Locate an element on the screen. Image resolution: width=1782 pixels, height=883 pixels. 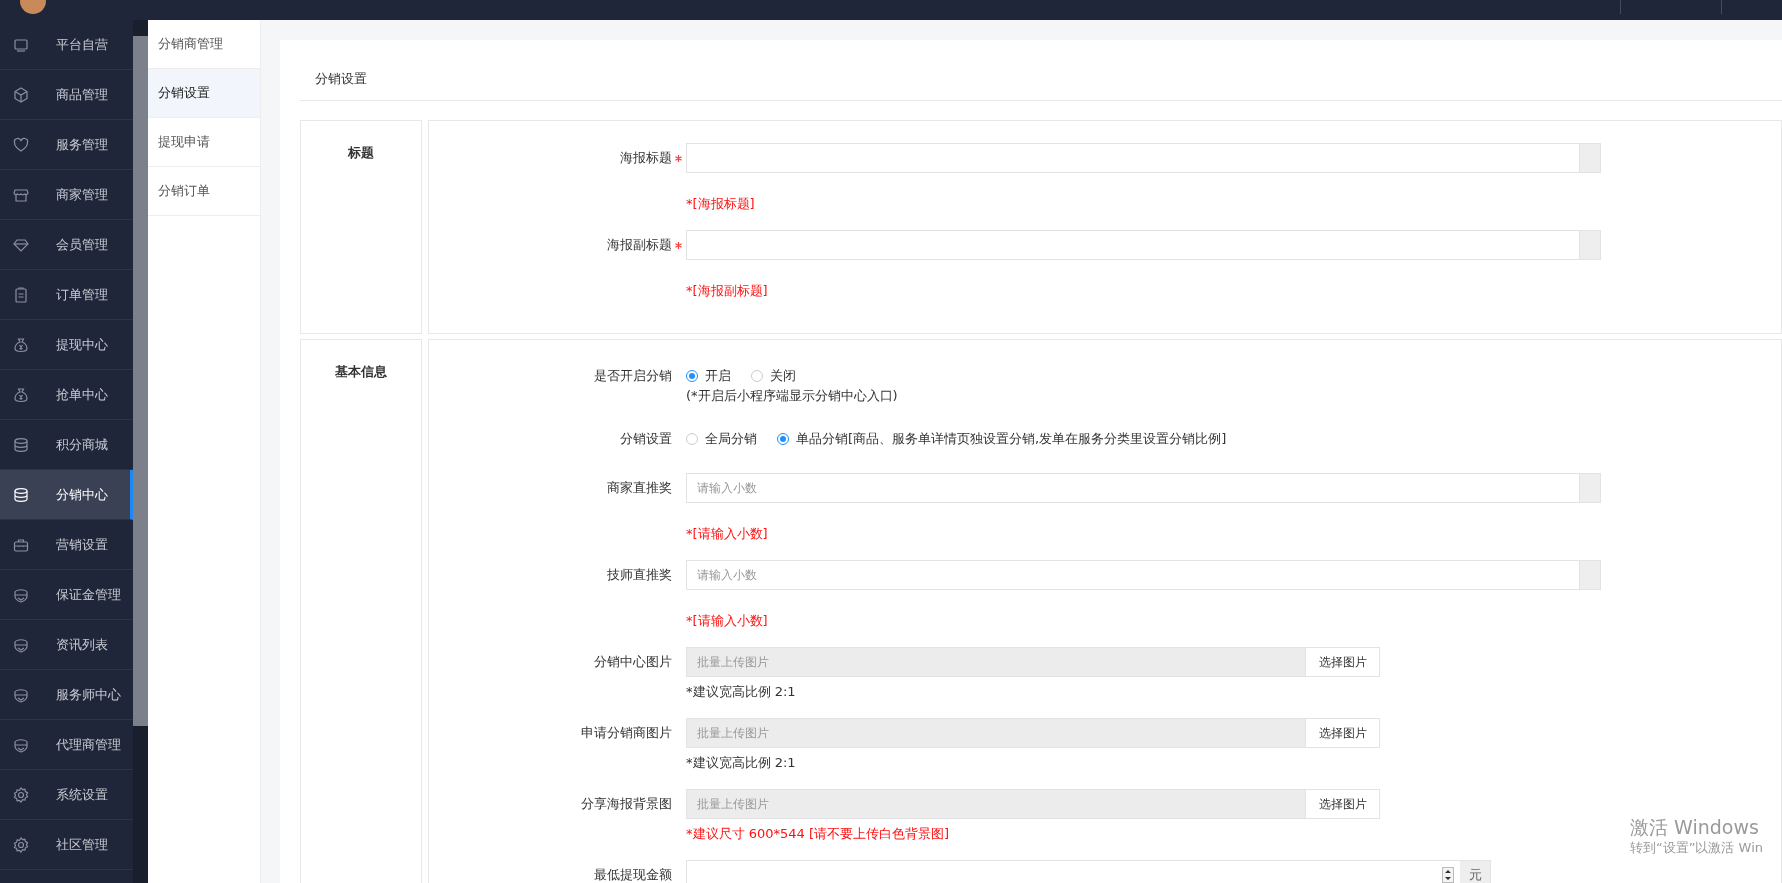
radio-option: 单品分销[商品、服务单详情页独设置分销,发单在服务分类里设置分销比例] is located at coordinates (1002, 439).